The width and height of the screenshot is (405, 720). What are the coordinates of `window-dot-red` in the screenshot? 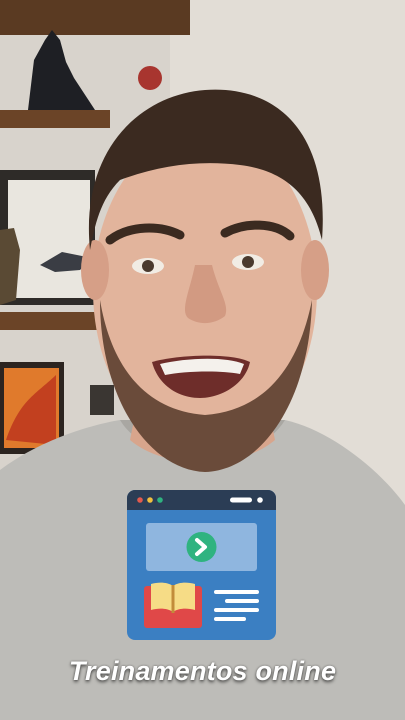 It's located at (140, 500).